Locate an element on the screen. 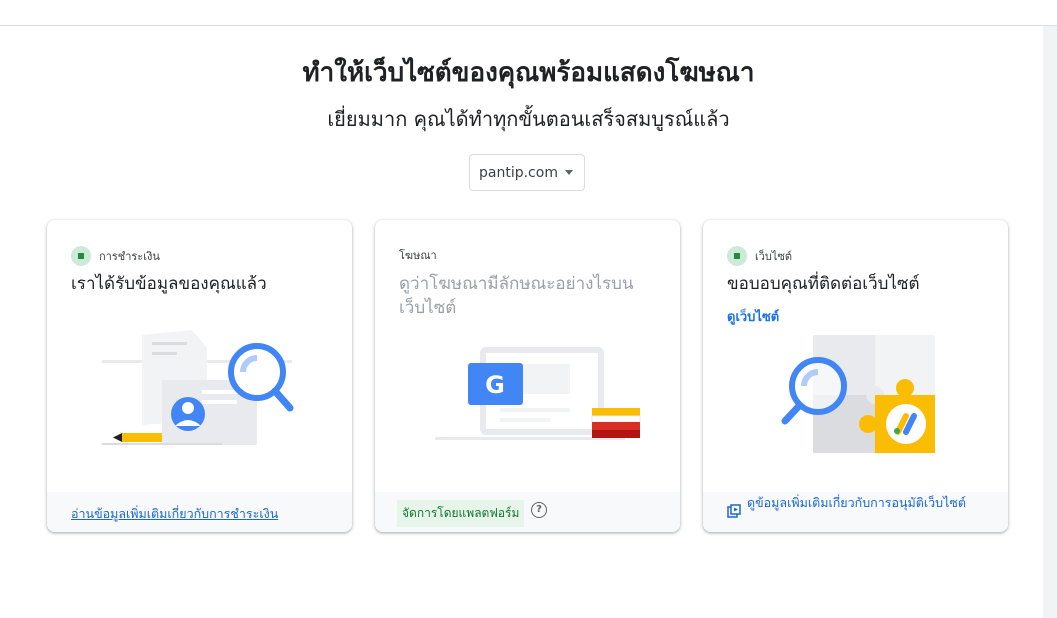  help-icon: ? is located at coordinates (539, 510).